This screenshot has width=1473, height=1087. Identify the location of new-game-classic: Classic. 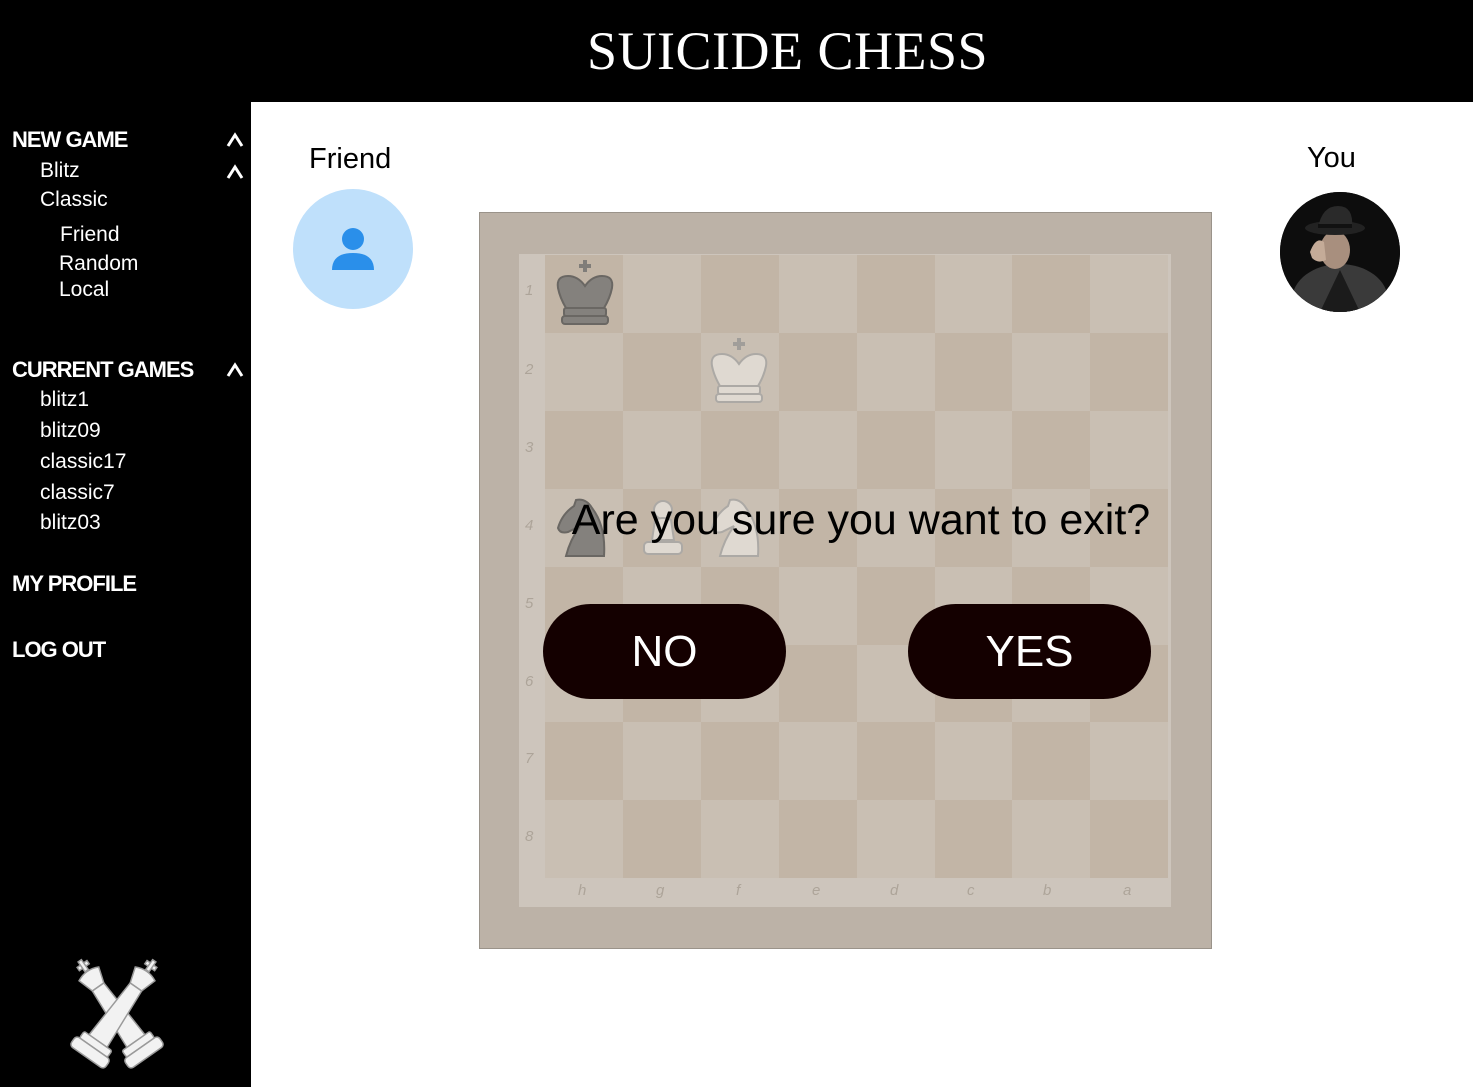
(74, 200).